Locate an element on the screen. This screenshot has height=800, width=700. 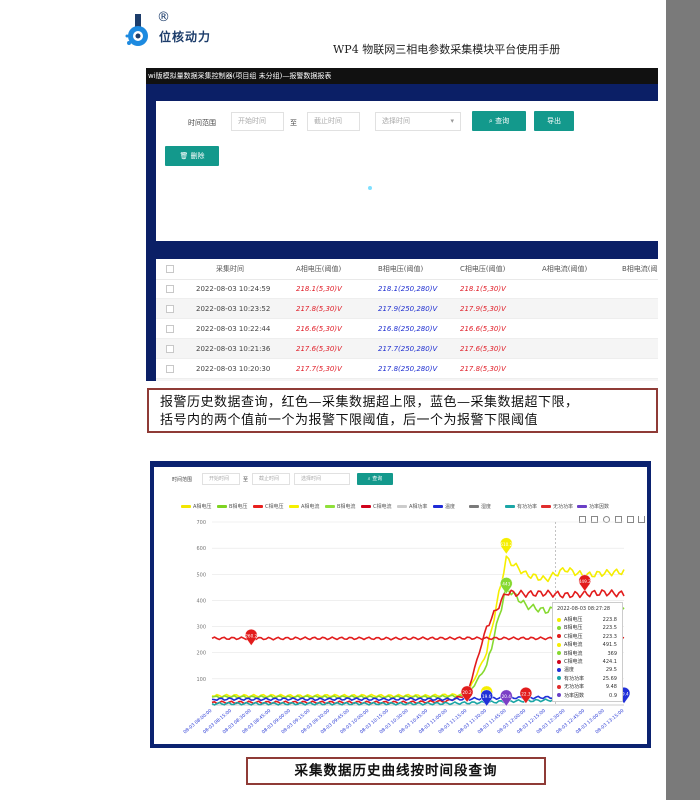
query-button: ⌕ 查询 is located at coordinates (499, 121).